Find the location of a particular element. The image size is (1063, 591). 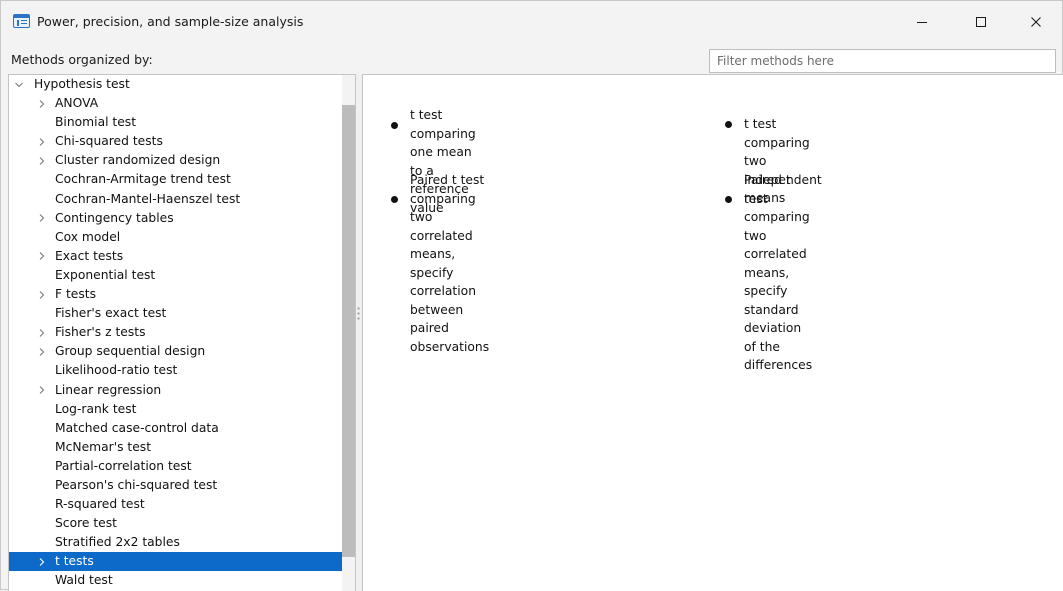

tree-item-label: t tests is located at coordinates (74, 561).